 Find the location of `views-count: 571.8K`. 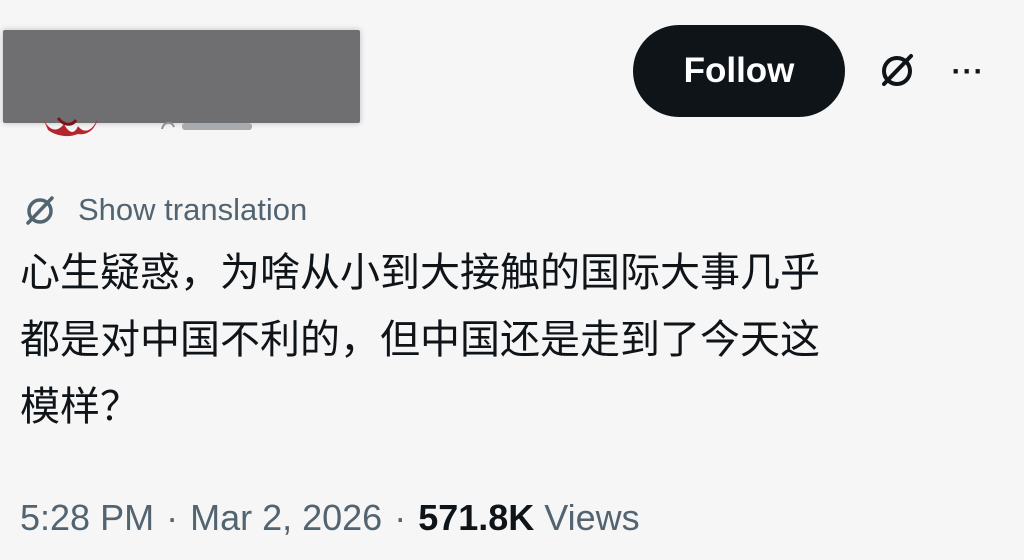

views-count: 571.8K is located at coordinates (476, 518).